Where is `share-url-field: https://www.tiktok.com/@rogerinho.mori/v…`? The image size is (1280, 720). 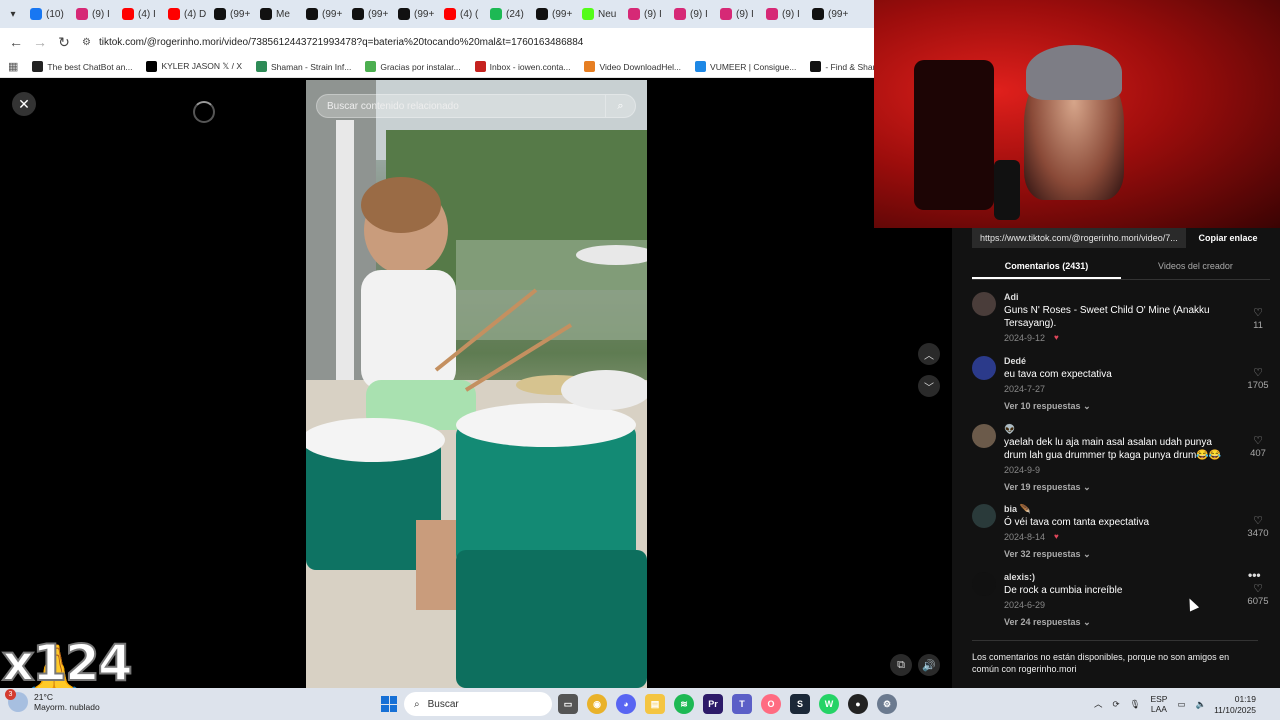 share-url-field: https://www.tiktok.com/@rogerinho.mori/v… is located at coordinates (1079, 238).